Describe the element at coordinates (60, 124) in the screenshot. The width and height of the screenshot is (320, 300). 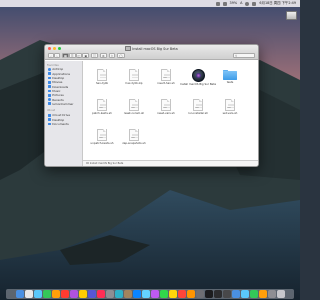
I see `sidebar-item-label: Documents` at that location.